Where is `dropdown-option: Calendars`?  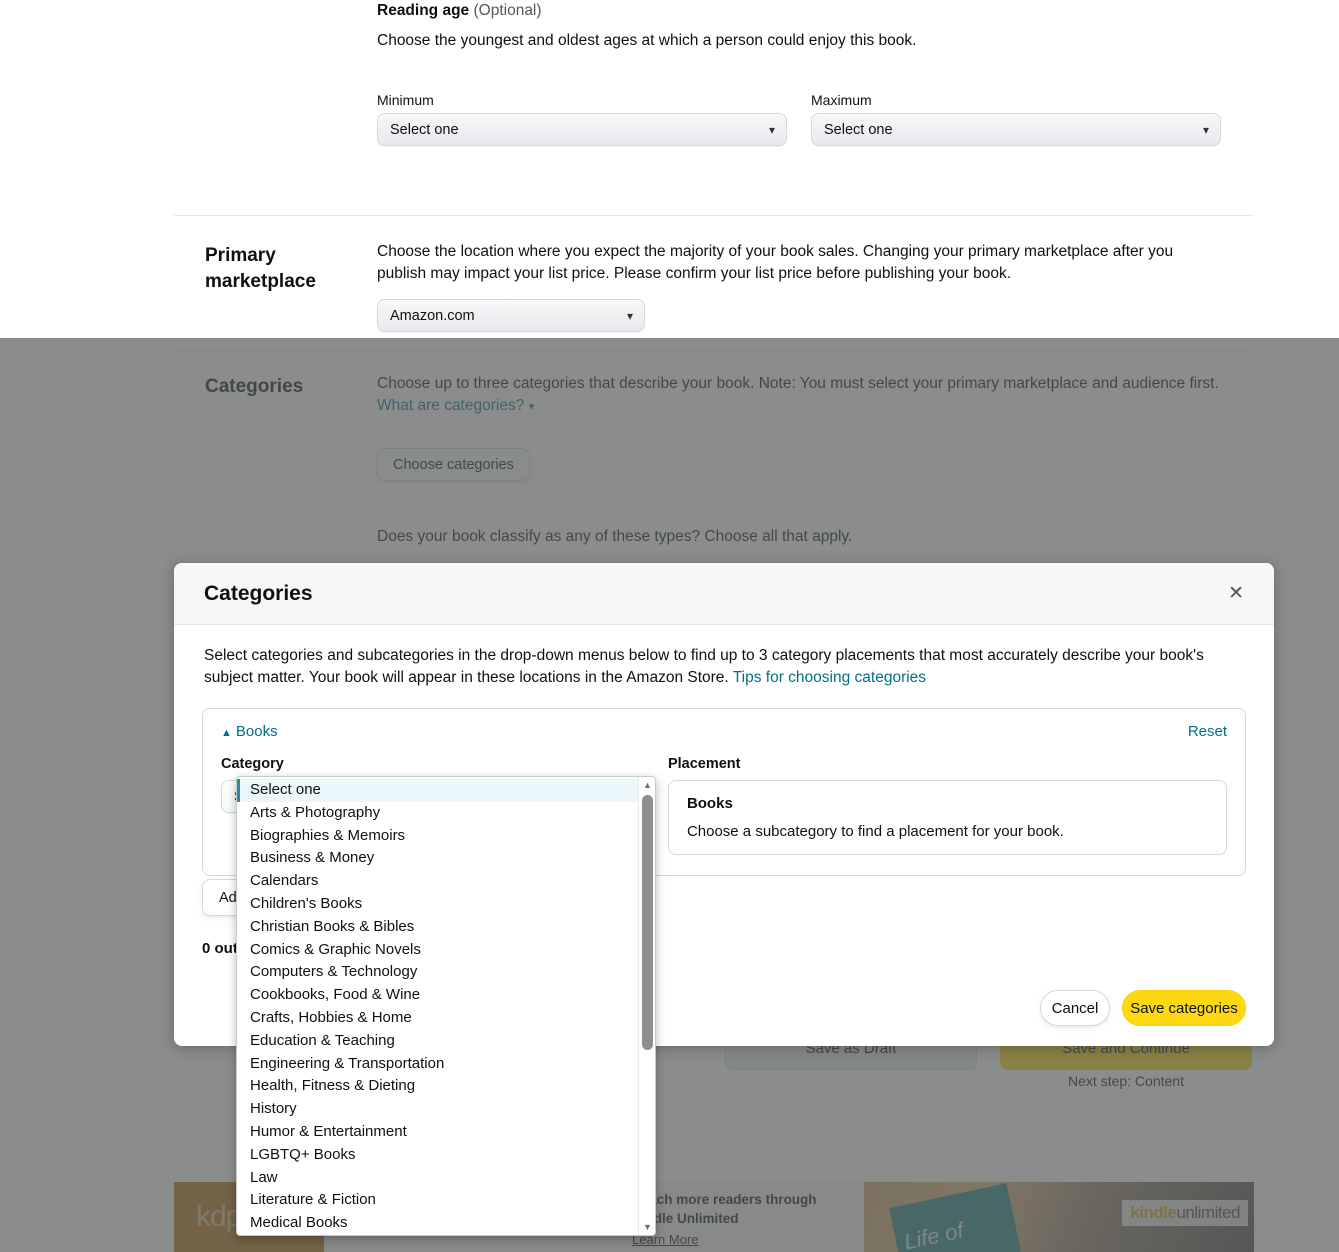 dropdown-option: Calendars is located at coordinates (437, 881).